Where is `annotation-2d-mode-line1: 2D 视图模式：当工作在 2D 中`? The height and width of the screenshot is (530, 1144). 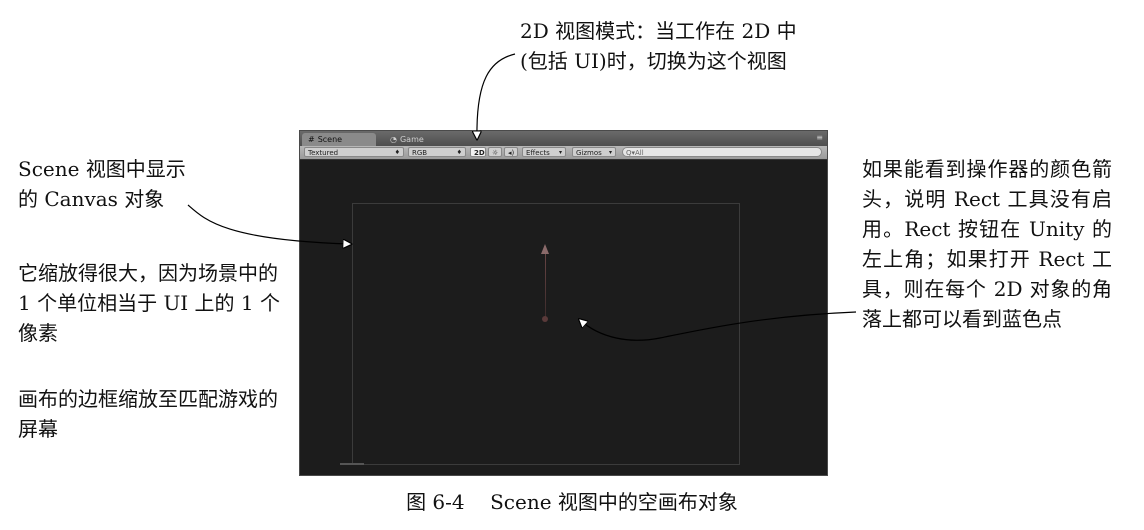 annotation-2d-mode-line1: 2D 视图模式：当工作在 2D 中 is located at coordinates (658, 31).